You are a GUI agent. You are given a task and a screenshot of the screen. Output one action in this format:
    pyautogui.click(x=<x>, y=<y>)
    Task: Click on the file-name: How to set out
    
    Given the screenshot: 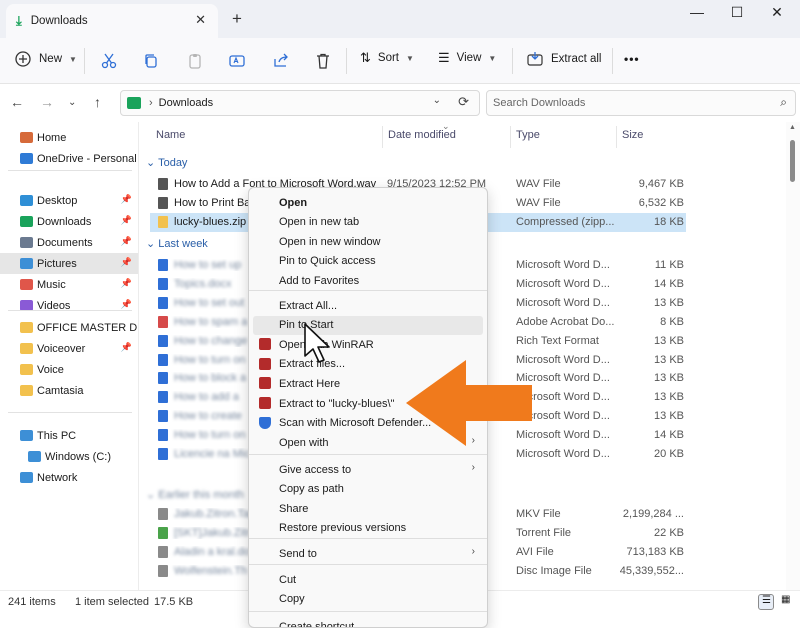 What is the action you would take?
    pyautogui.click(x=209, y=302)
    